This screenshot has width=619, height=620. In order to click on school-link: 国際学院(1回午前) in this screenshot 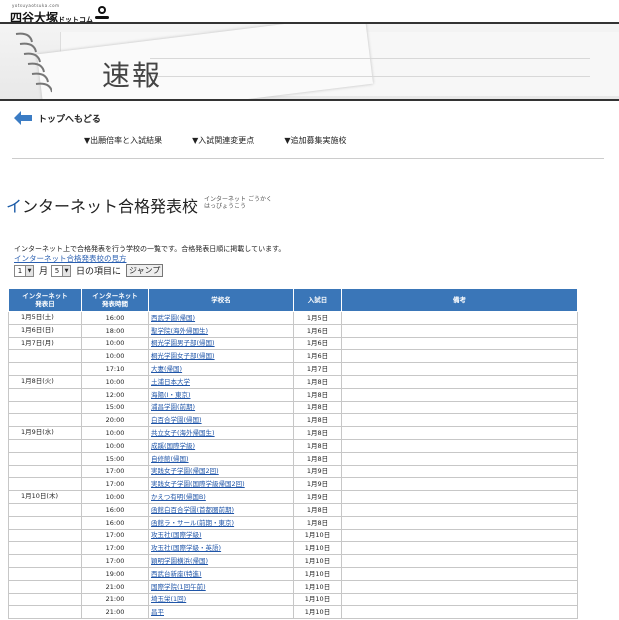, I will do `click(178, 587)`.